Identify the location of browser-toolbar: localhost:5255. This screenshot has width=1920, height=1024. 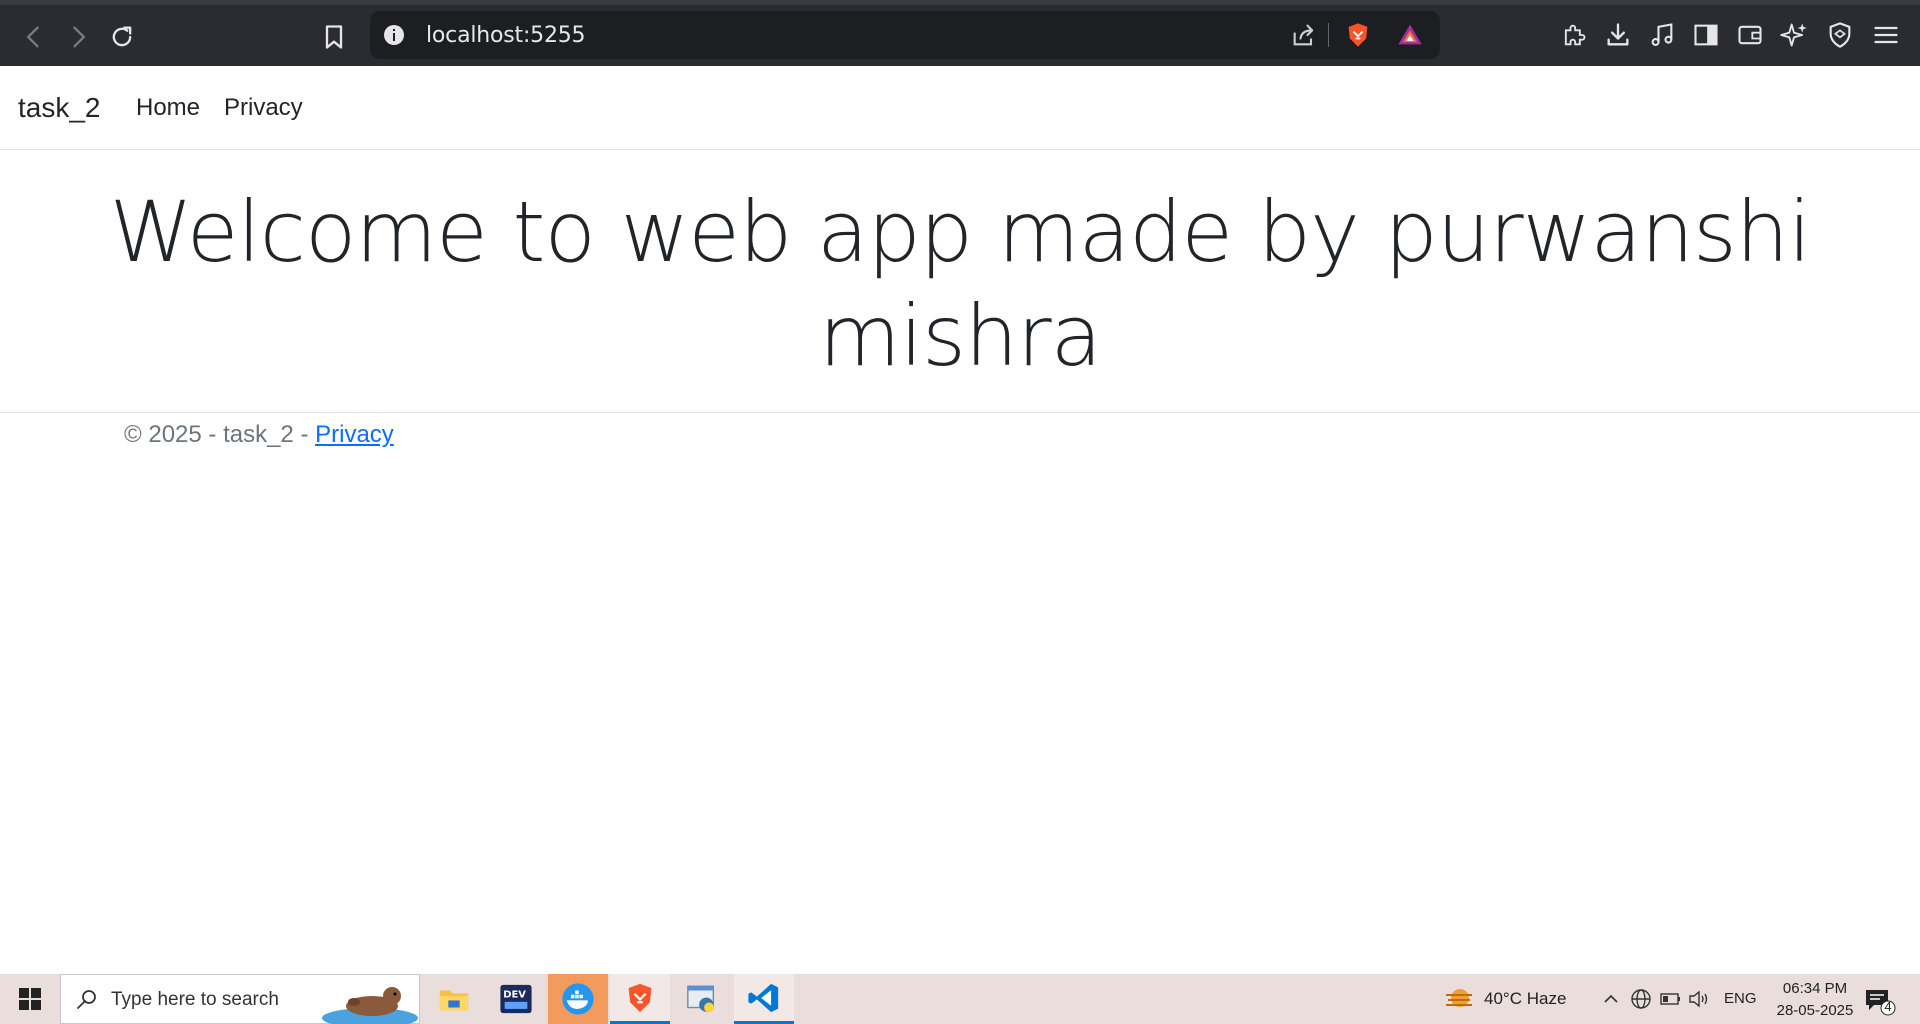
(960, 33).